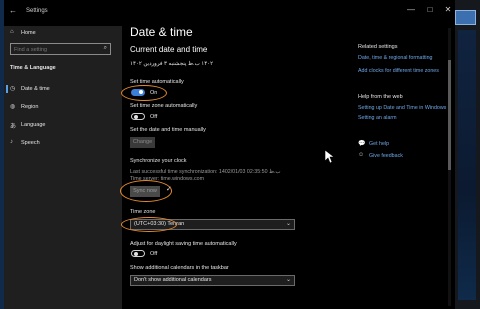 Image resolution: width=480 pixels, height=309 pixels. What do you see at coordinates (145, 191) in the screenshot?
I see `sync-now-button: Sync now` at bounding box center [145, 191].